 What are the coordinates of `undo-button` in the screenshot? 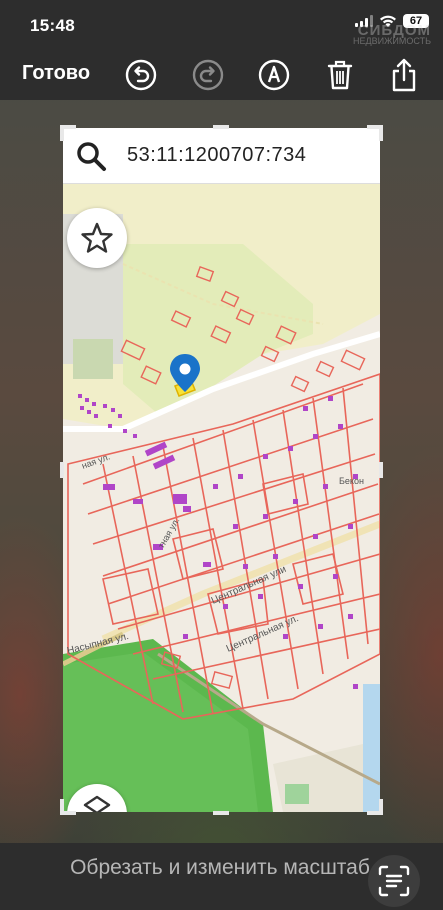 It's located at (141, 75).